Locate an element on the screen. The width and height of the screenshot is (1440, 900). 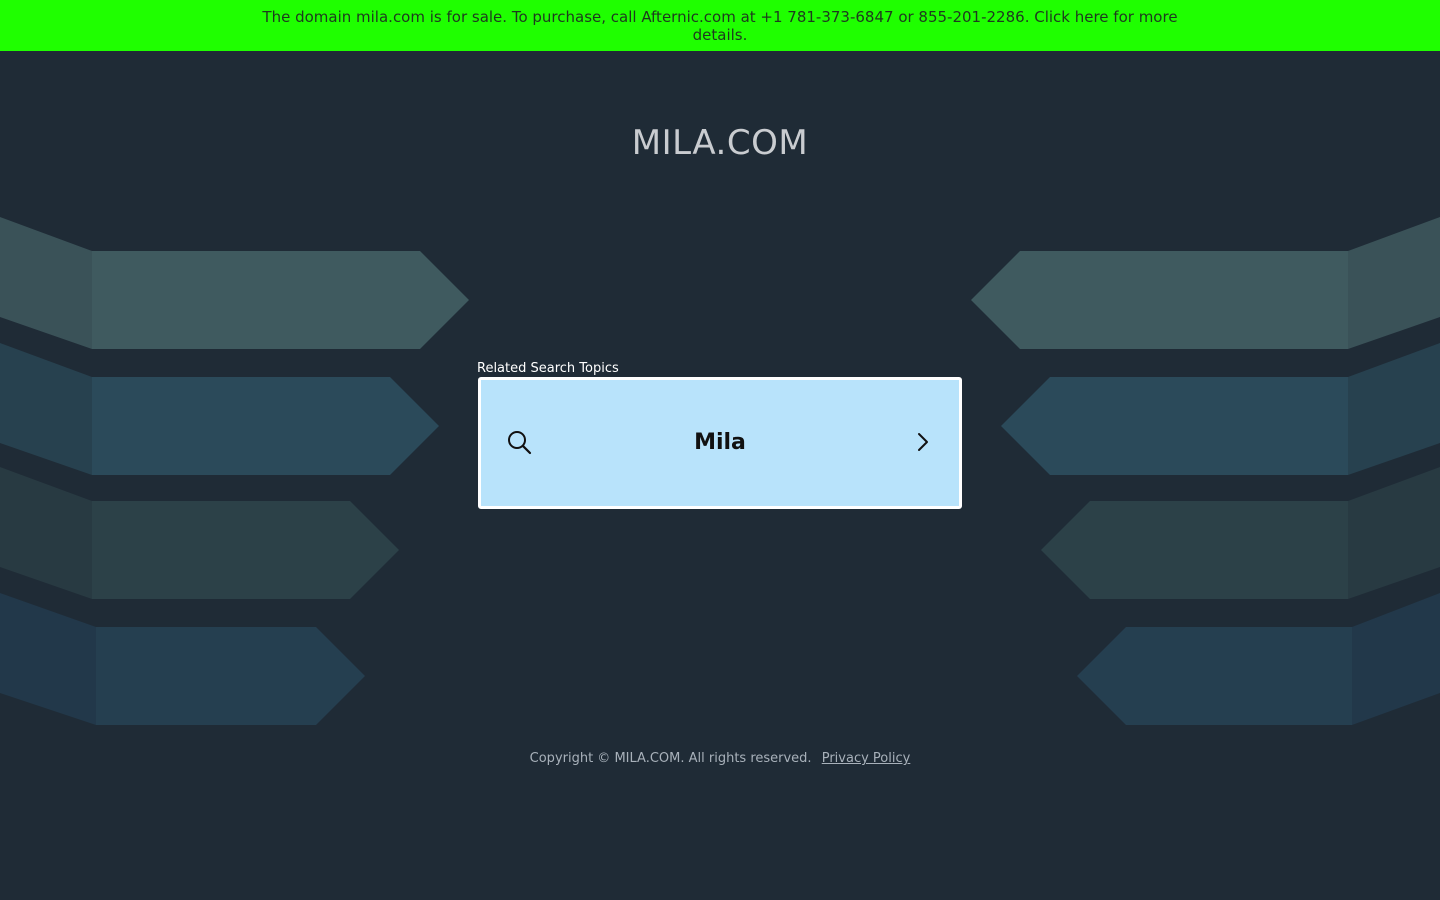
related-search-term: Mila is located at coordinates (720, 442).